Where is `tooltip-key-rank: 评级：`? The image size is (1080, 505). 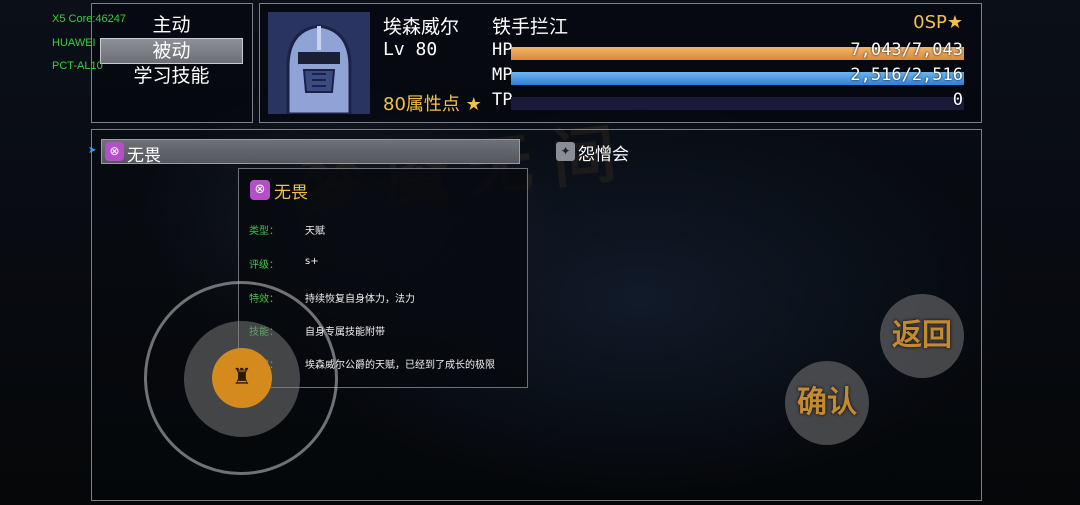 tooltip-key-rank: 评级： is located at coordinates (264, 265).